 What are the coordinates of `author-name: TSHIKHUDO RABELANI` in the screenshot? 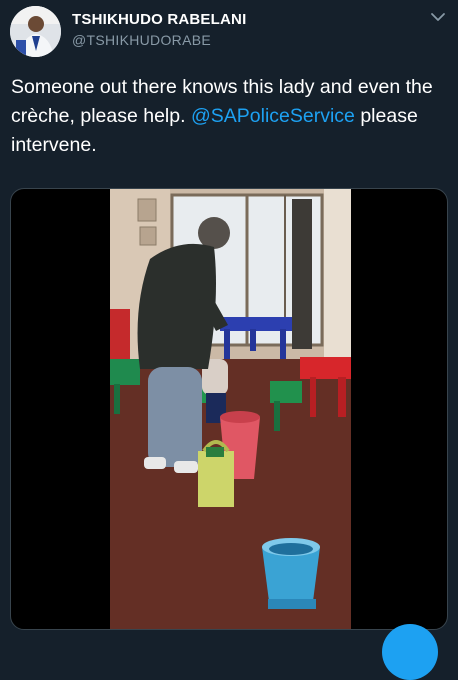 It's located at (159, 19).